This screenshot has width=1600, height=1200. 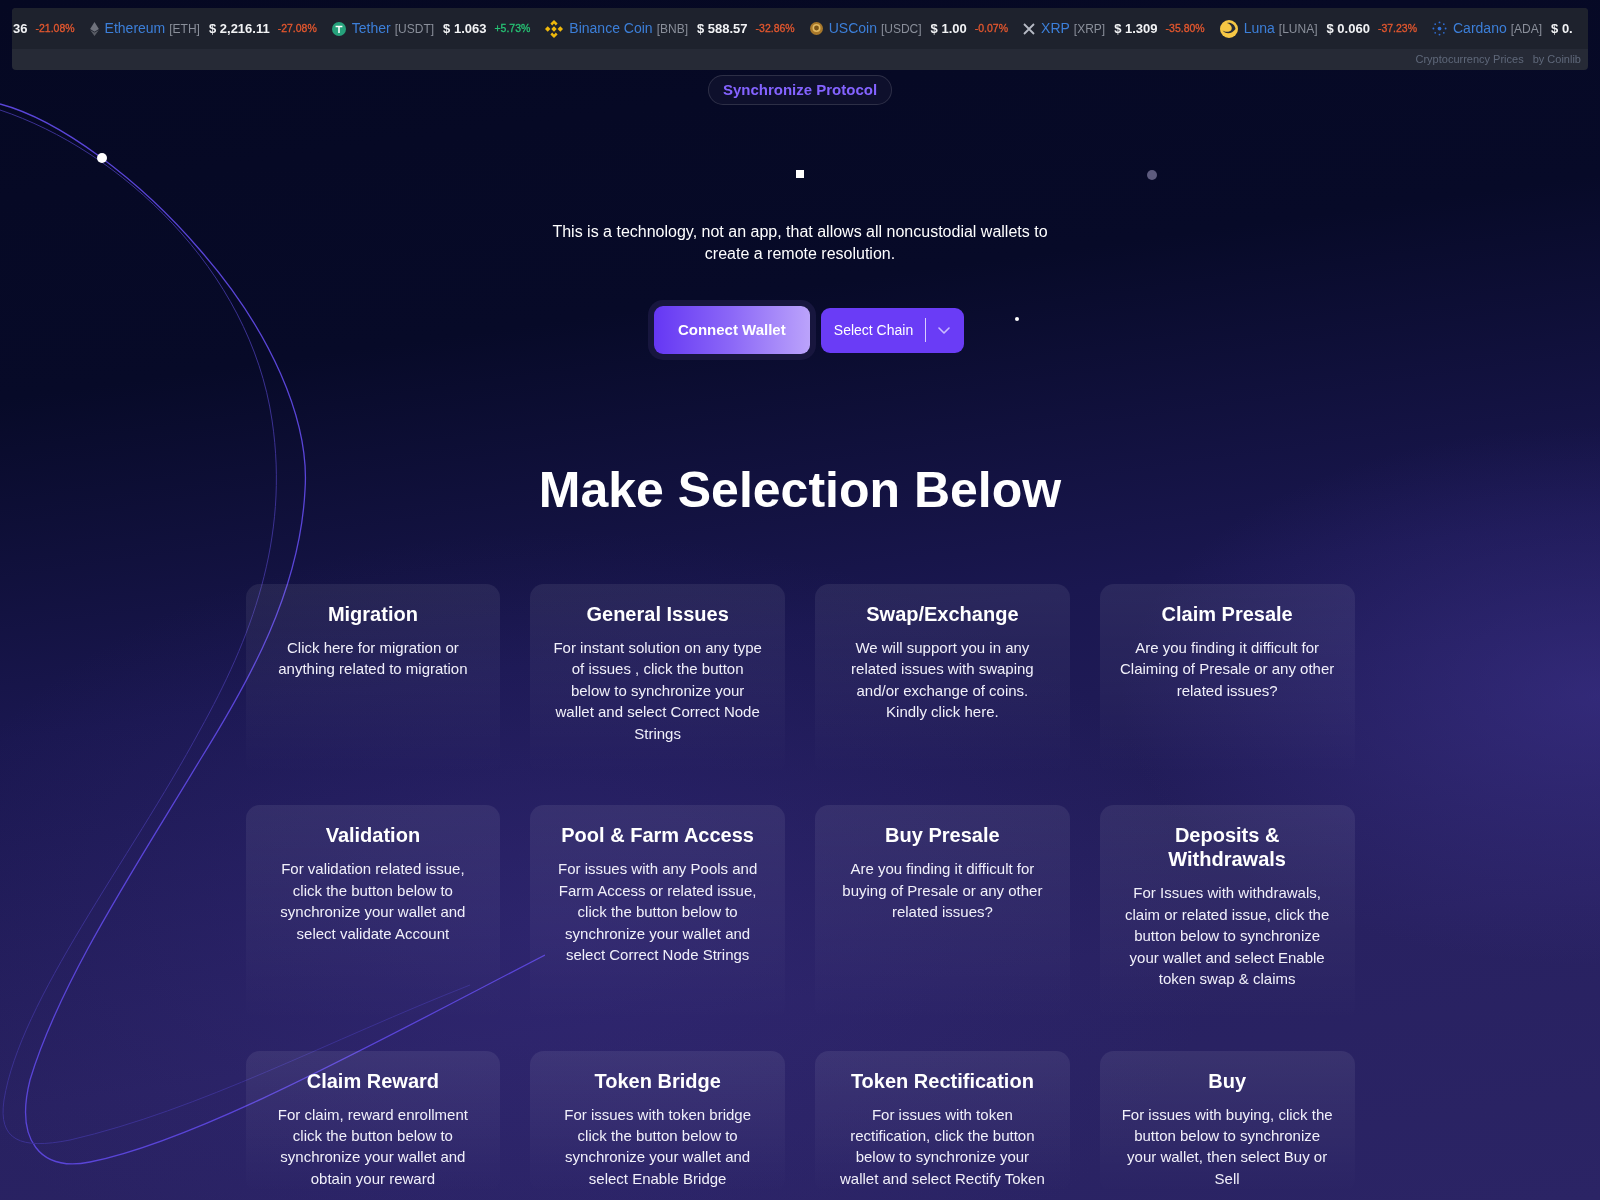 I want to click on card-title: Deposits & Withdrawals, so click(x=1227, y=847).